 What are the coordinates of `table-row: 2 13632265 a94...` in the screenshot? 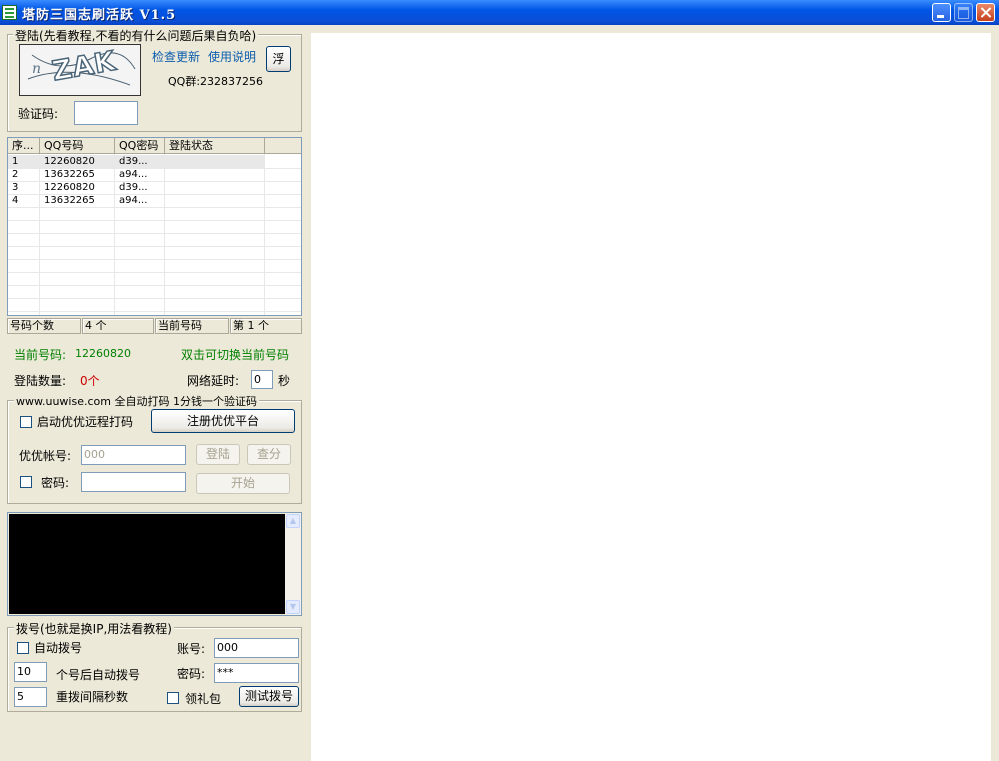 It's located at (154, 174).